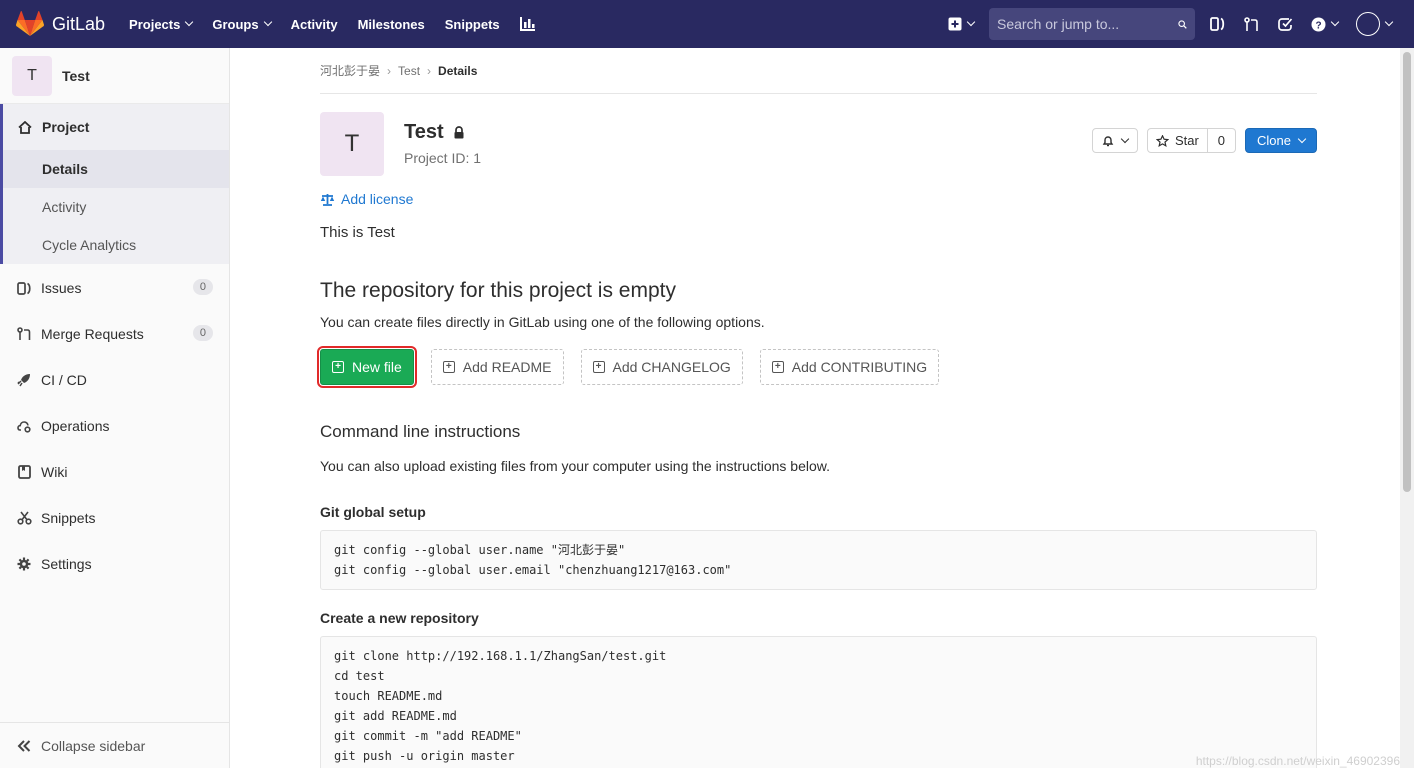  Describe the element at coordinates (114, 380) in the screenshot. I see `sidebar-item-ci-cd: CI / CD` at that location.